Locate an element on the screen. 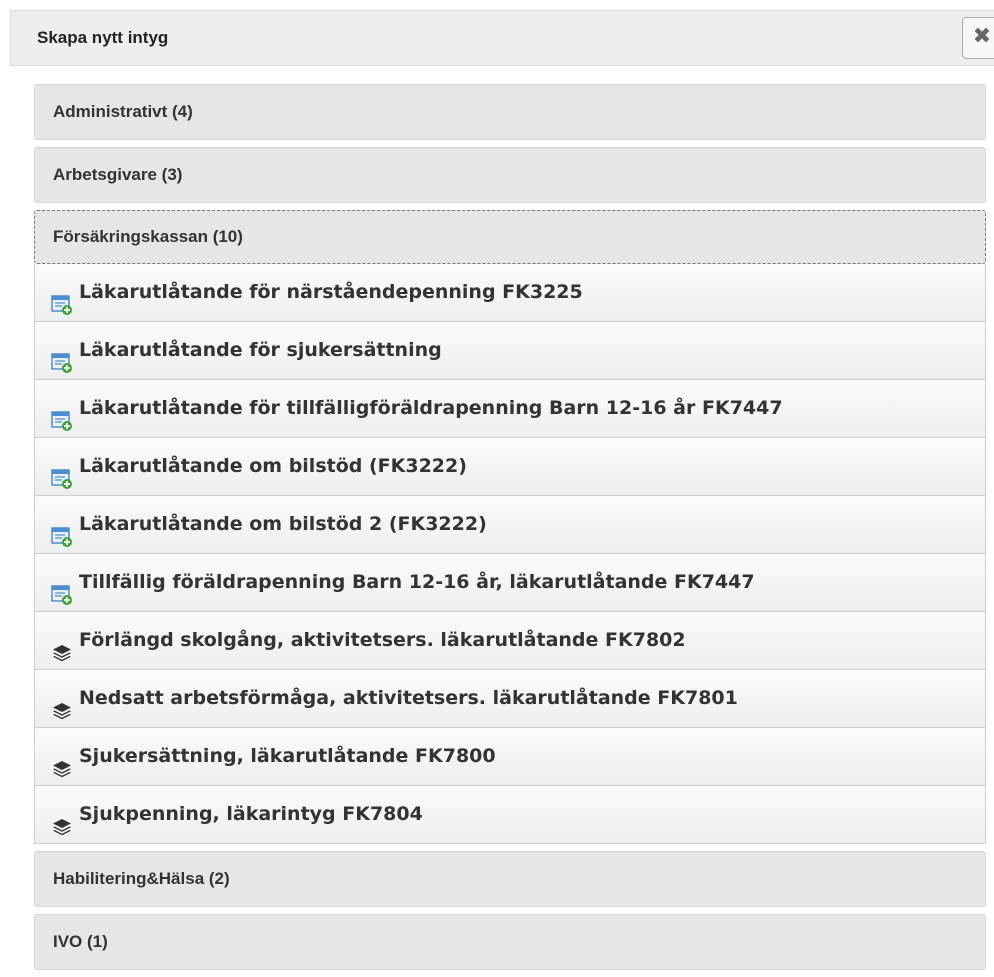 The image size is (994, 977). list-item: Sjukersättning, läkarutlåtande FK7800 is located at coordinates (510, 757).